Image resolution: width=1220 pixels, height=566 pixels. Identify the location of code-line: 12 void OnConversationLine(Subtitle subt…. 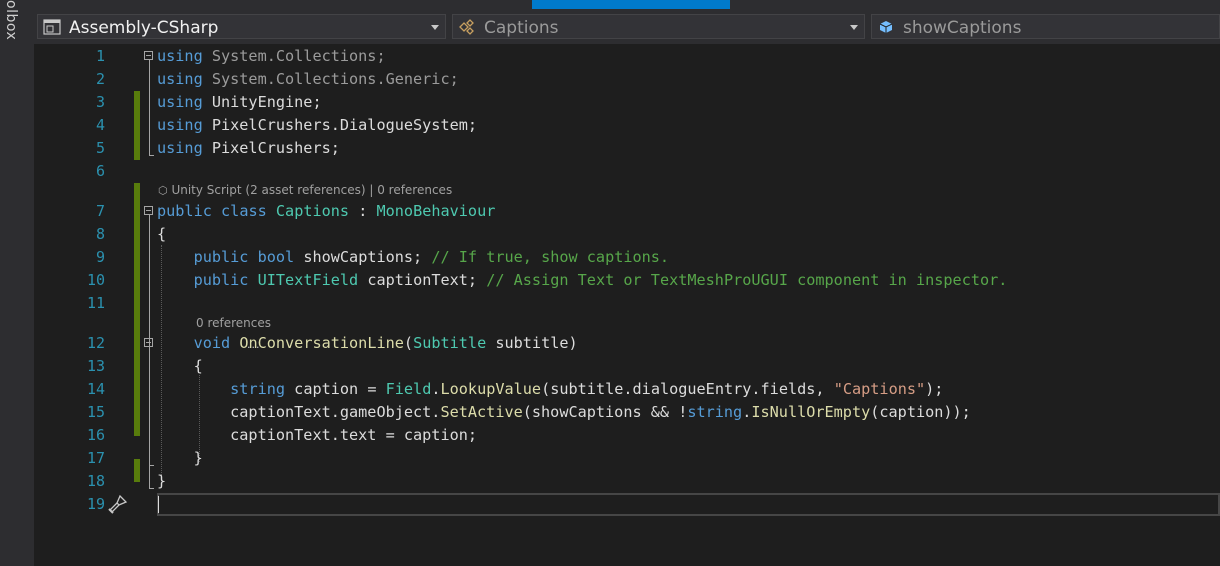
(638, 343).